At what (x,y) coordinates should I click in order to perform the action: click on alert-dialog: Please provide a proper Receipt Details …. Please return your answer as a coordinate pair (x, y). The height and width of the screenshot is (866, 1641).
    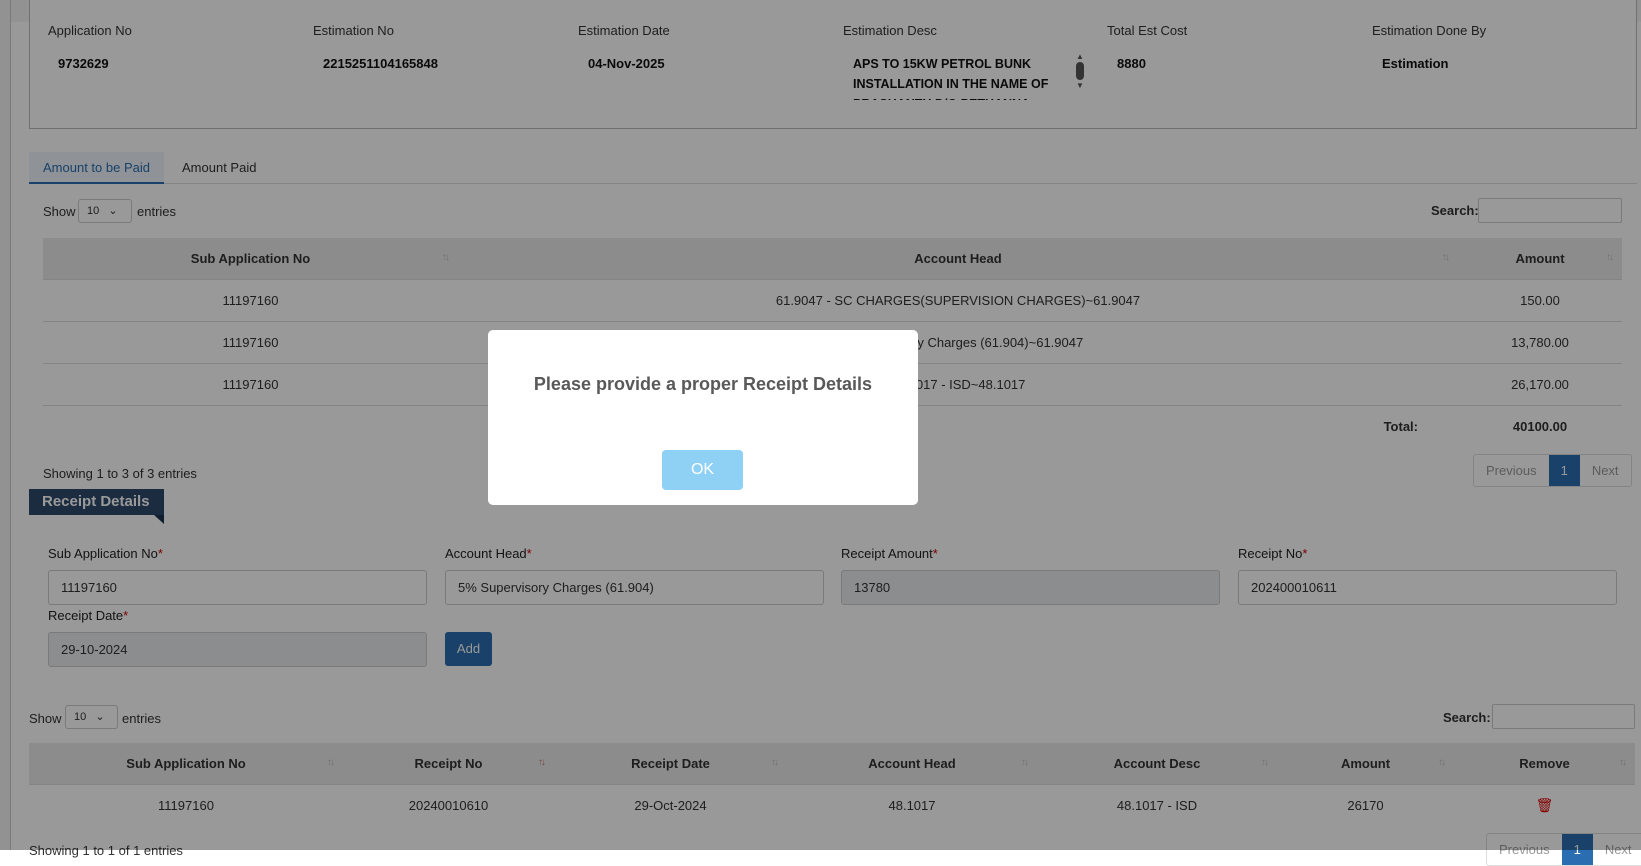
    Looking at the image, I should click on (703, 417).